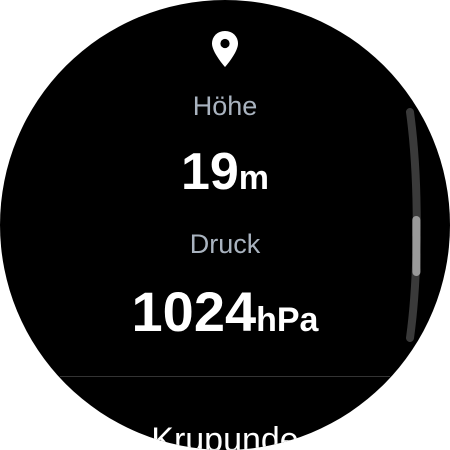  What do you see at coordinates (254, 178) in the screenshot?
I see `altitude-unit: m` at bounding box center [254, 178].